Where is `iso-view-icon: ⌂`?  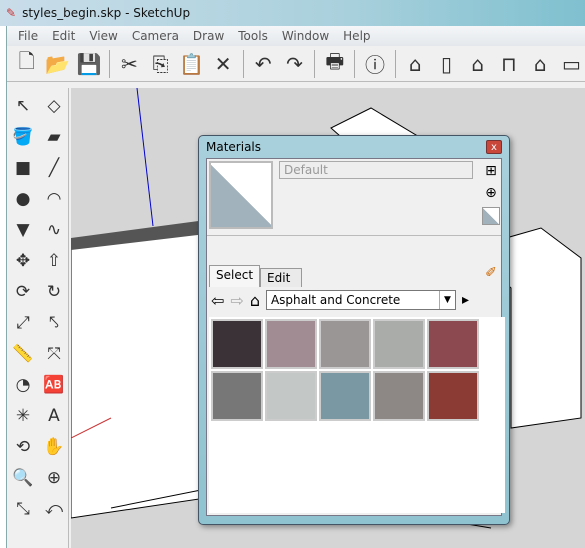
iso-view-icon: ⌂ is located at coordinates (415, 64).